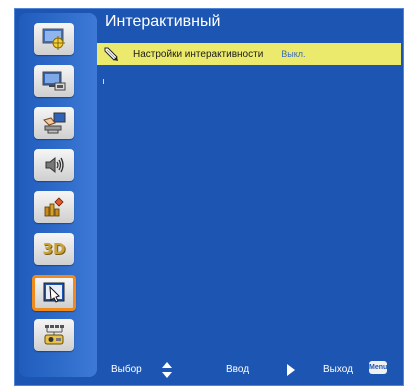  What do you see at coordinates (54, 207) in the screenshot?
I see `options-icon` at bounding box center [54, 207].